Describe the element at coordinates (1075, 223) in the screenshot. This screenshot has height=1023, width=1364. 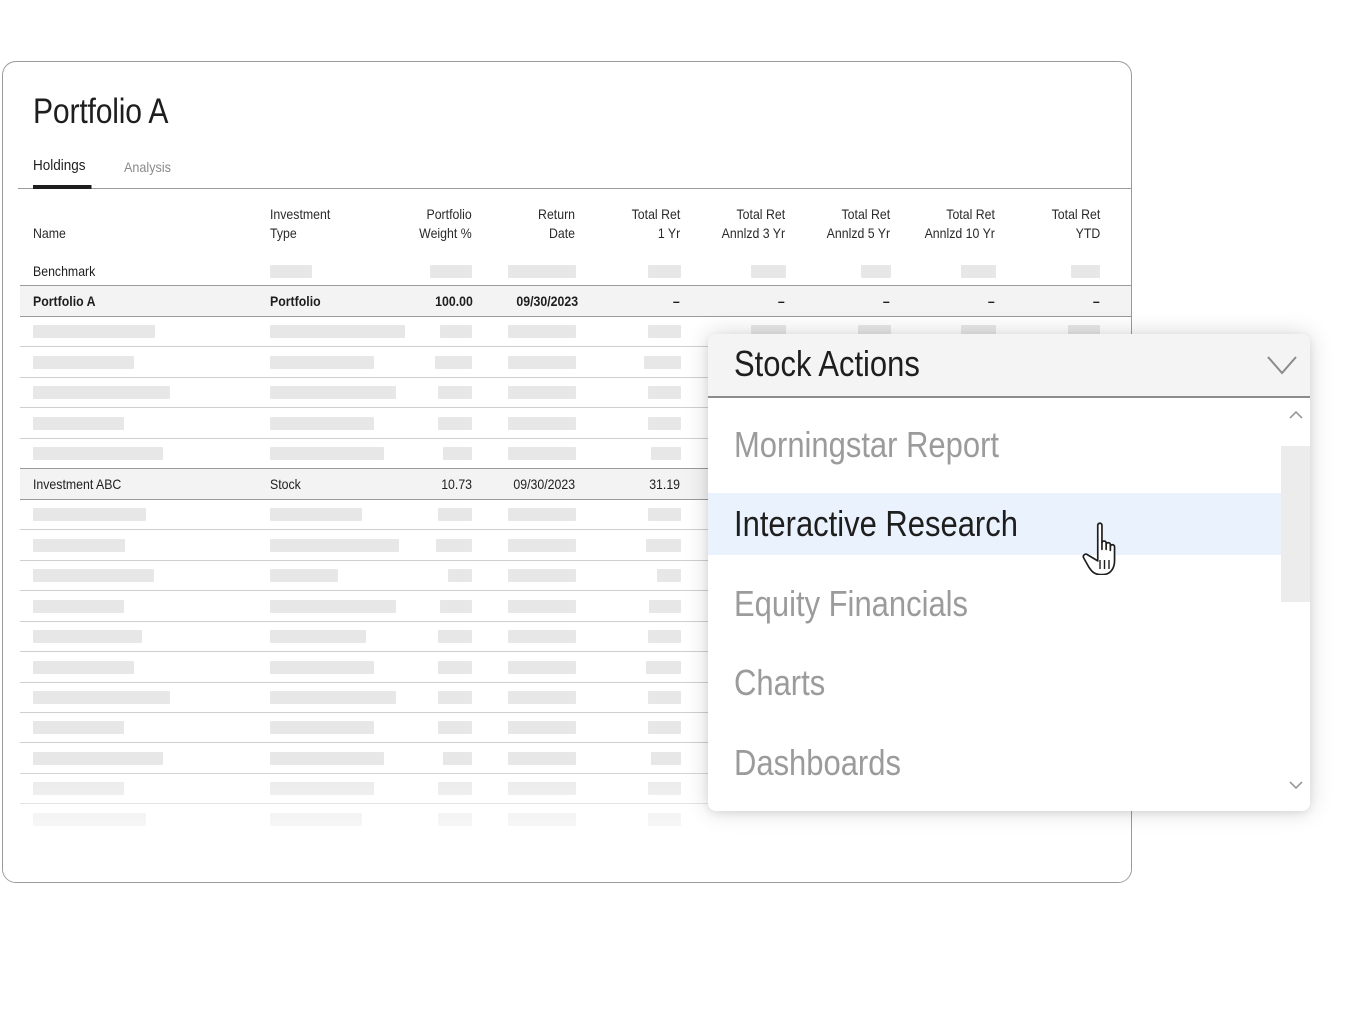
I see `header-total-ret-ytd: Total Ret YTD` at that location.